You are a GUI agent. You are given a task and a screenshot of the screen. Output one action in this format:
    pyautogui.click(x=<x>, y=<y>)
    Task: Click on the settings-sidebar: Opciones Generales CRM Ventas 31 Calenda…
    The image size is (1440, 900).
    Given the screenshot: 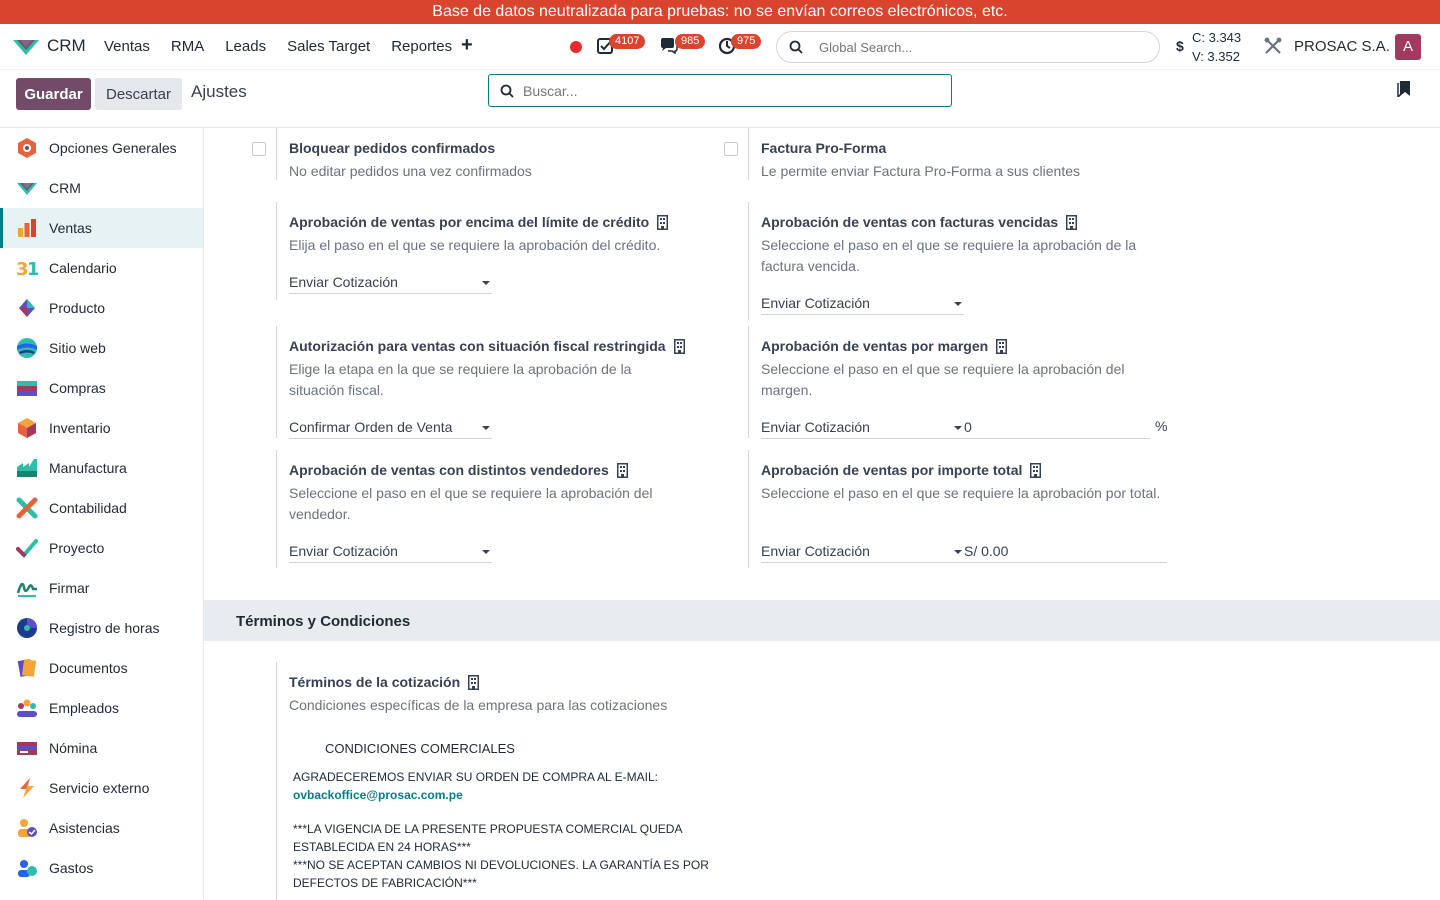 What is the action you would take?
    pyautogui.click(x=102, y=514)
    